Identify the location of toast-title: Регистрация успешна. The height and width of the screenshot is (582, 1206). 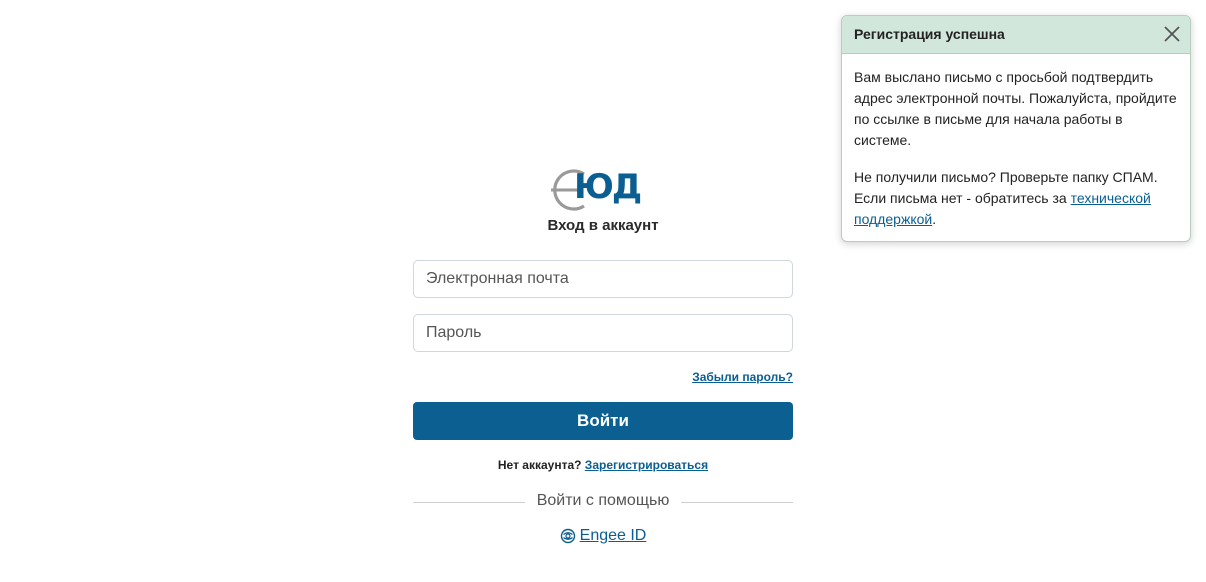
(929, 34).